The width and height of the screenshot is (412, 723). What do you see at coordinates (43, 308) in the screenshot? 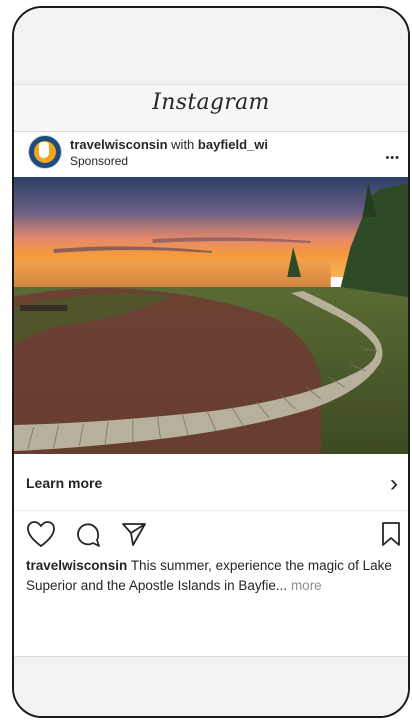
I see `bench` at bounding box center [43, 308].